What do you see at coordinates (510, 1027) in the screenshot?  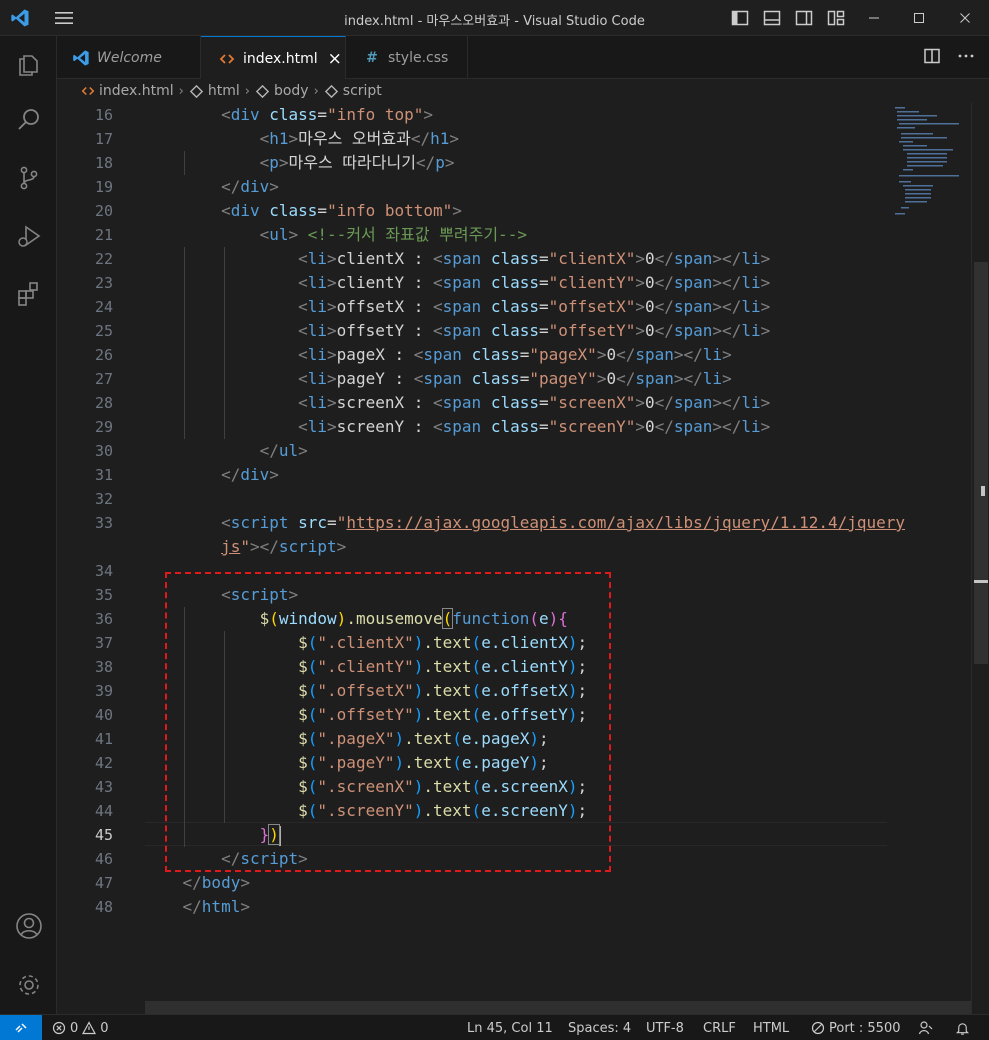 I see `cursor-position: Ln 45, Col 11` at bounding box center [510, 1027].